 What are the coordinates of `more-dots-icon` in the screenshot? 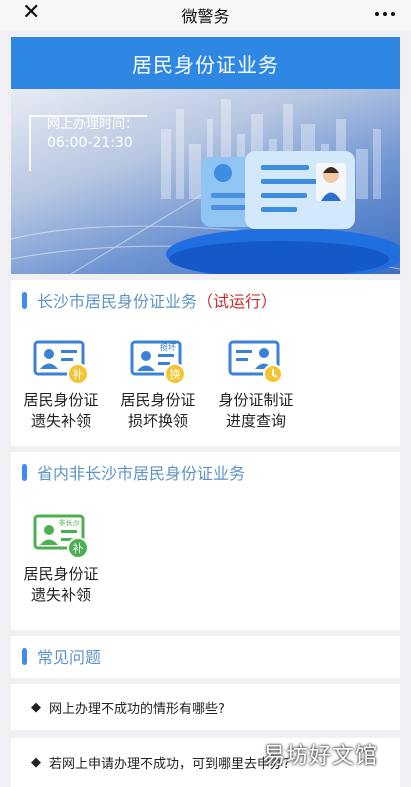 It's located at (385, 14).